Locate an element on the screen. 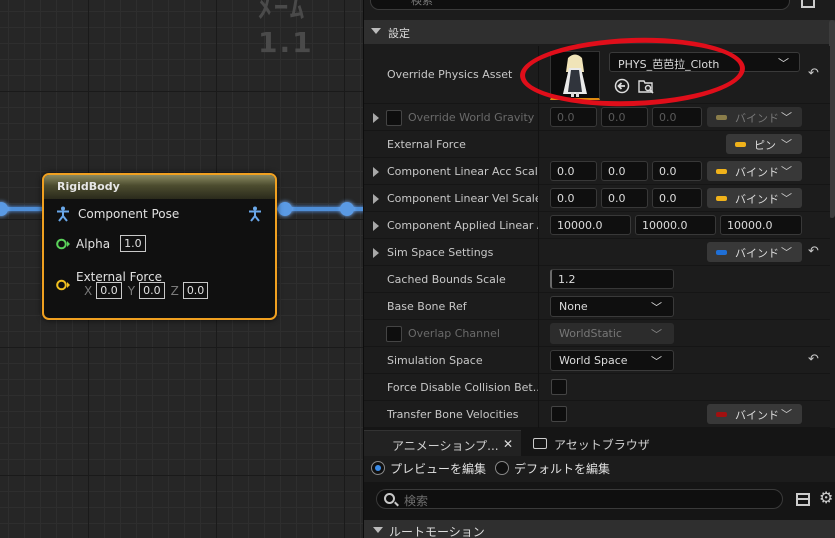 The height and width of the screenshot is (538, 835). component-pose-label: Component Pose is located at coordinates (129, 214).